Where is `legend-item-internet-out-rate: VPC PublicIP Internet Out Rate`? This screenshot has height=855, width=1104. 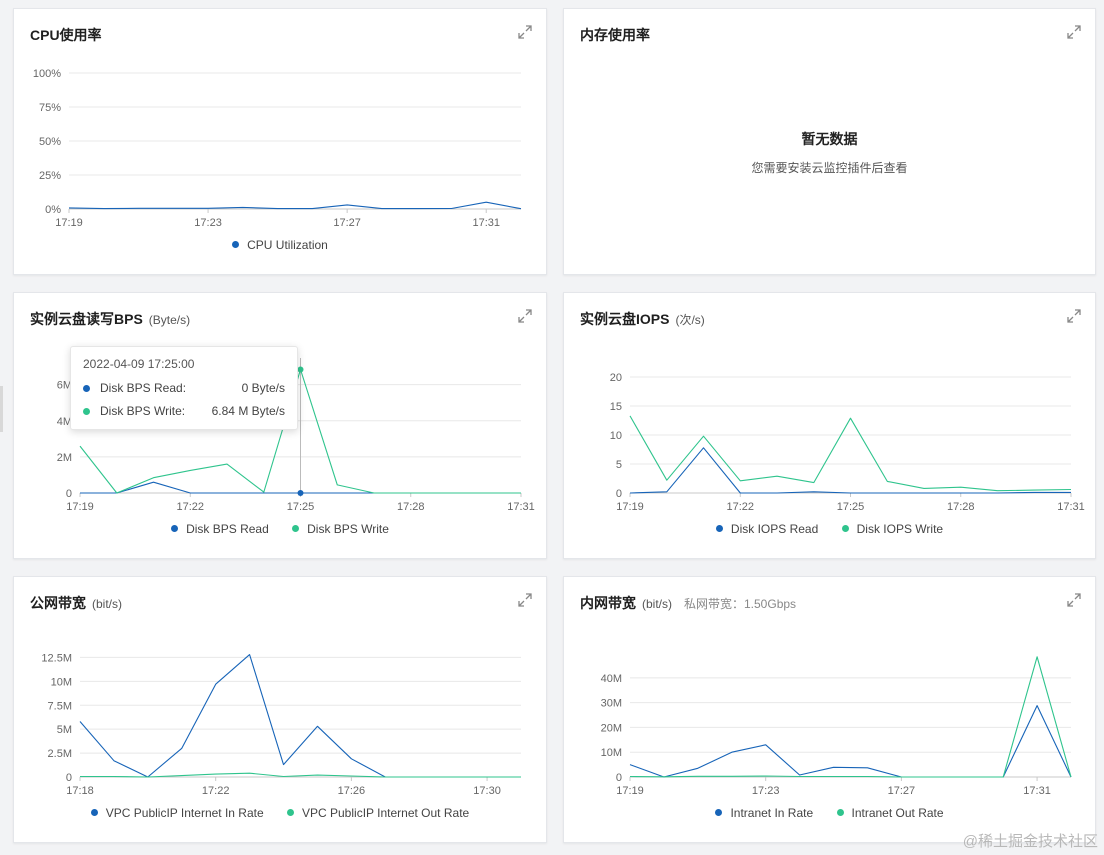
legend-item-internet-out-rate: VPC PublicIP Internet Out Rate is located at coordinates (378, 813).